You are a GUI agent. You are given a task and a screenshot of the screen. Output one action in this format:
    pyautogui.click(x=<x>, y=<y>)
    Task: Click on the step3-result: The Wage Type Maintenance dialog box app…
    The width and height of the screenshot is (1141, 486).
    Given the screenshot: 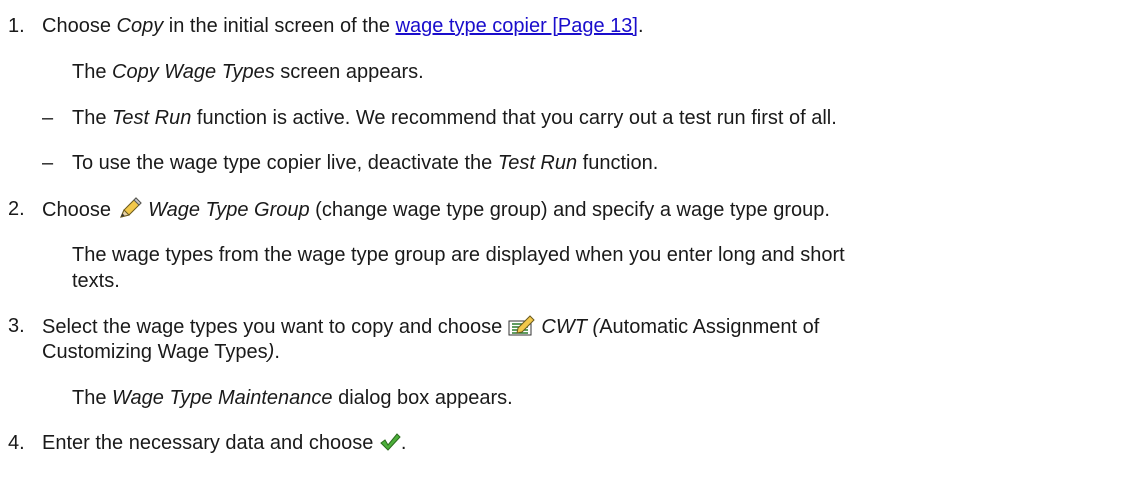 What is the action you would take?
    pyautogui.click(x=292, y=398)
    